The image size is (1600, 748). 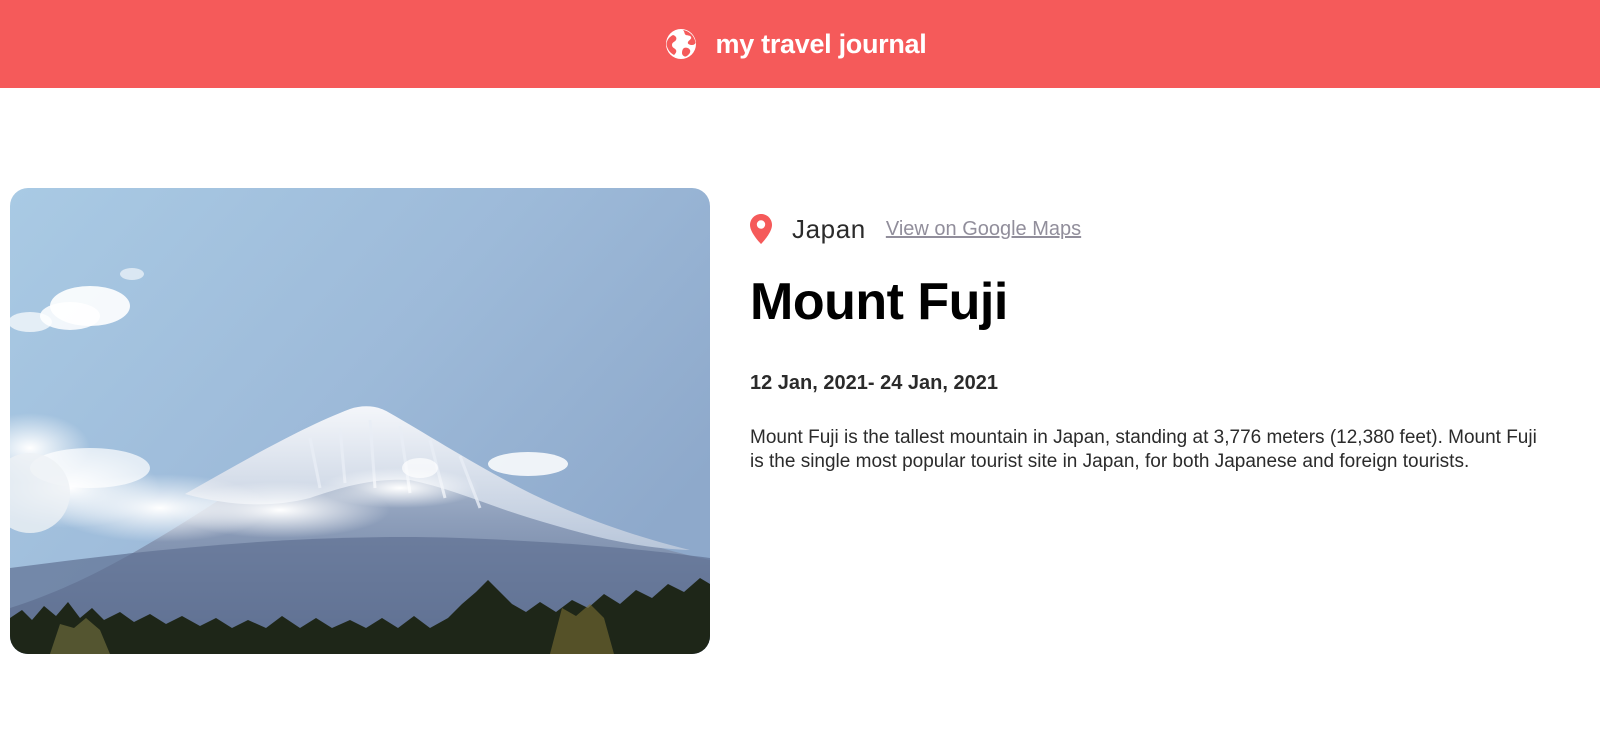 What do you see at coordinates (983, 229) in the screenshot?
I see `google-maps-link: View on Google Maps` at bounding box center [983, 229].